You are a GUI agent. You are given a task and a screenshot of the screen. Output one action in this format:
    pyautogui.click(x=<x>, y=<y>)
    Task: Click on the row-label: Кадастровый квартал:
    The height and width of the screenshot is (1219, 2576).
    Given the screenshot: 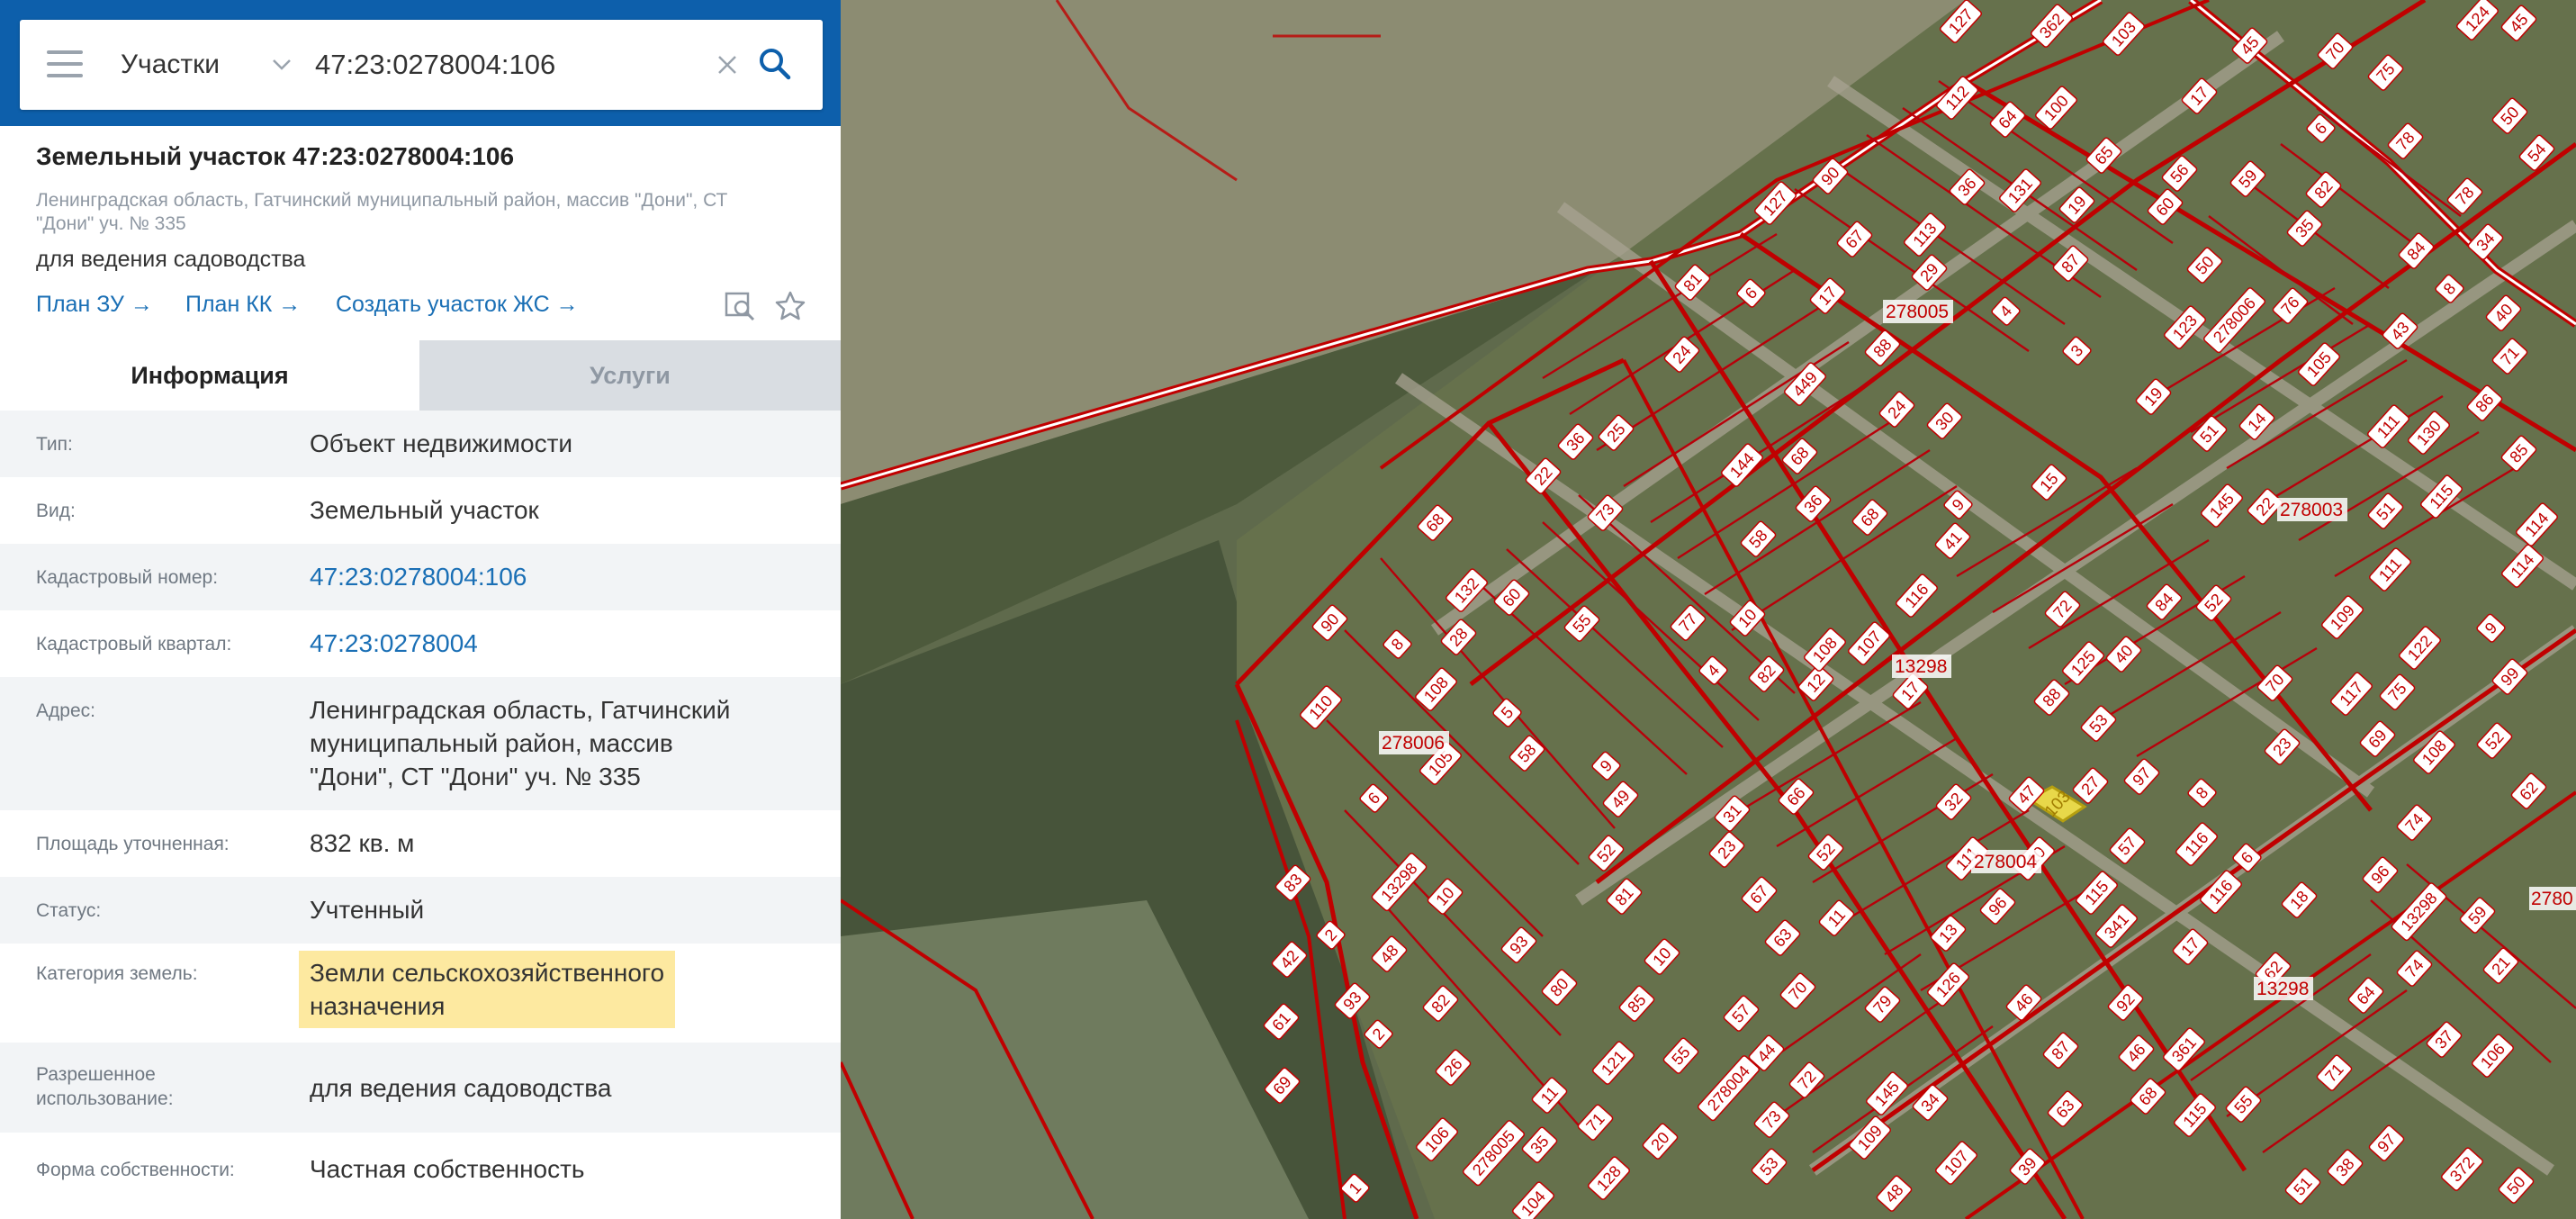 What is the action you would take?
    pyautogui.click(x=134, y=645)
    